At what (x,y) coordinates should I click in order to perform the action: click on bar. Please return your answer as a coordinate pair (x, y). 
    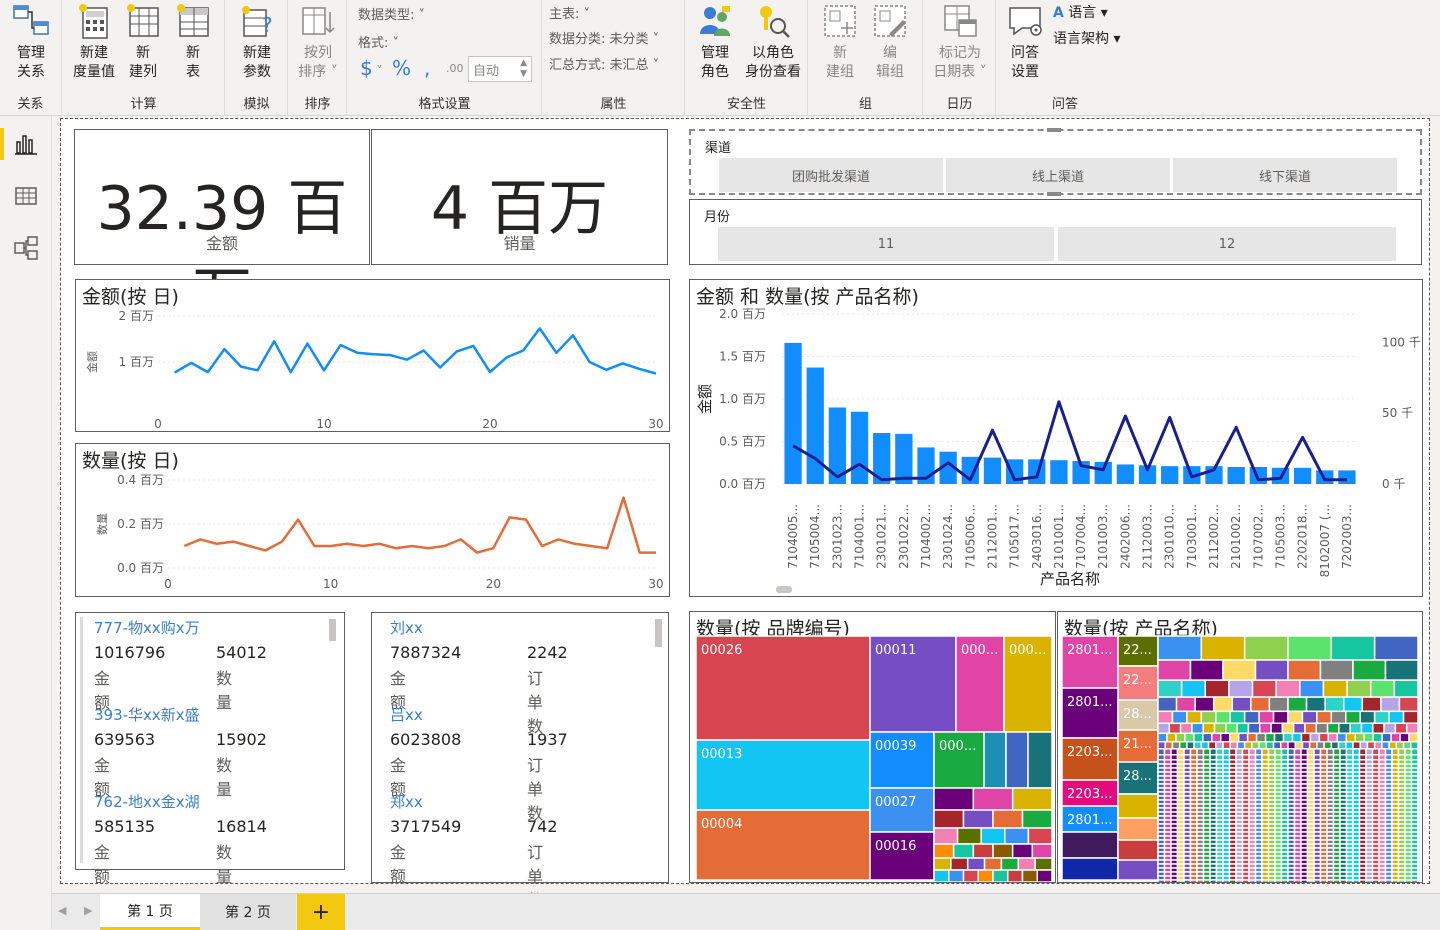
    Looking at the image, I should click on (1258, 475).